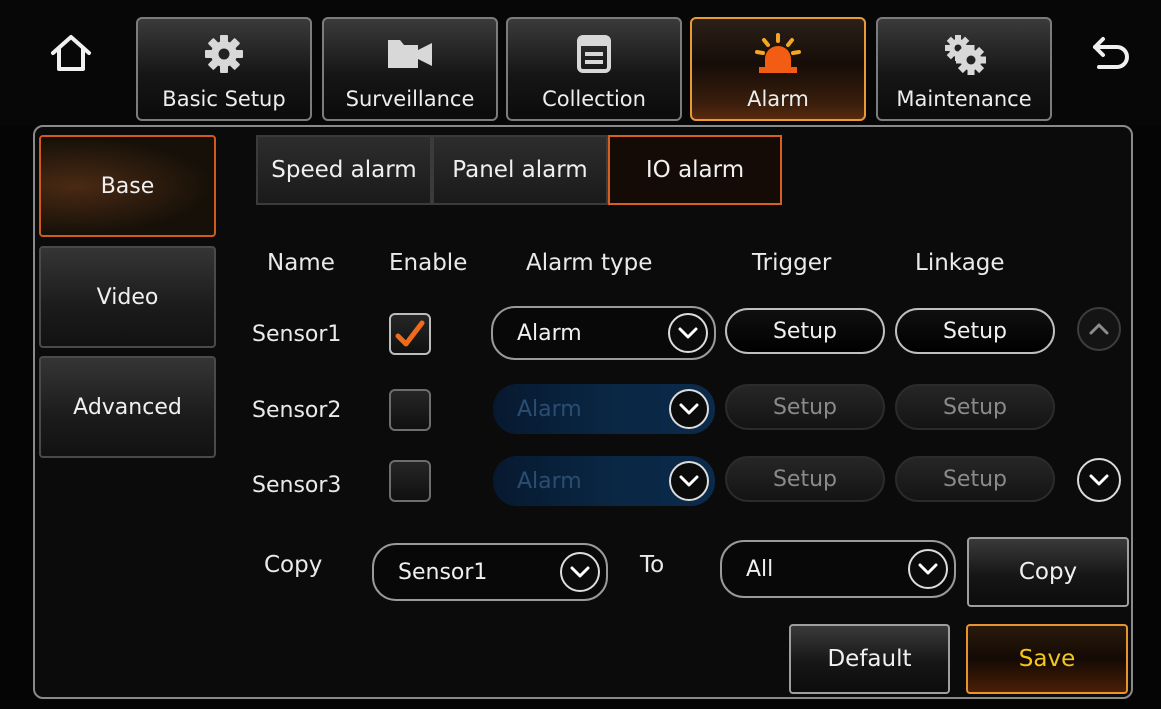 Image resolution: width=1161 pixels, height=709 pixels. I want to click on button-label: Default, so click(869, 659).